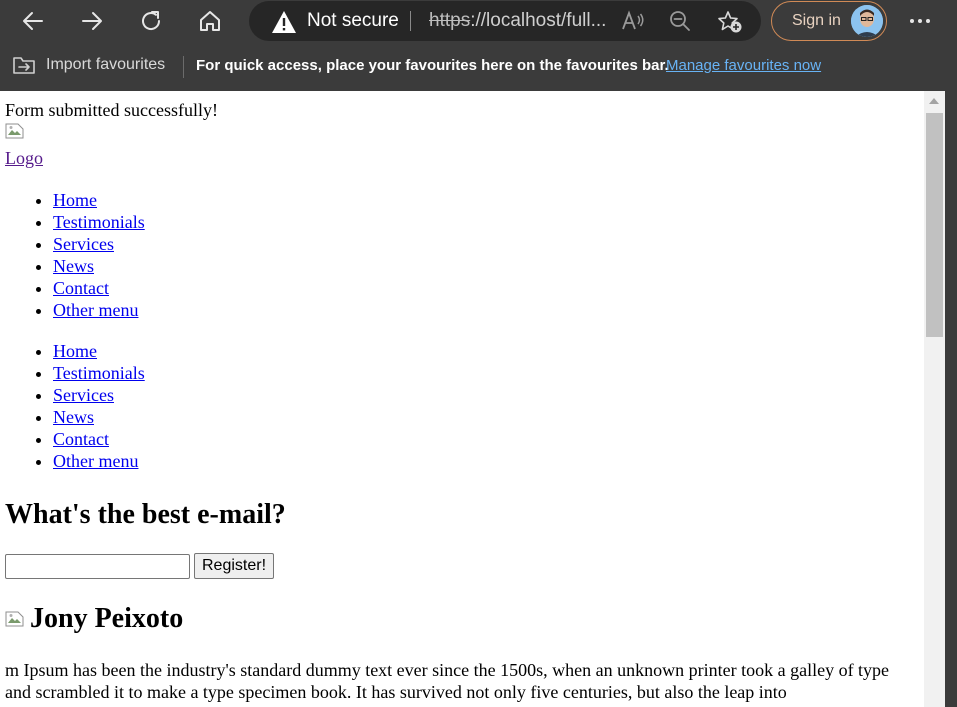 This screenshot has width=957, height=707. I want to click on home-icon, so click(210, 21).